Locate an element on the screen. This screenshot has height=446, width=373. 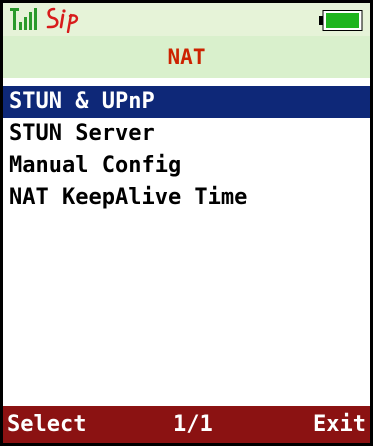
page-title: NAT is located at coordinates (186, 57).